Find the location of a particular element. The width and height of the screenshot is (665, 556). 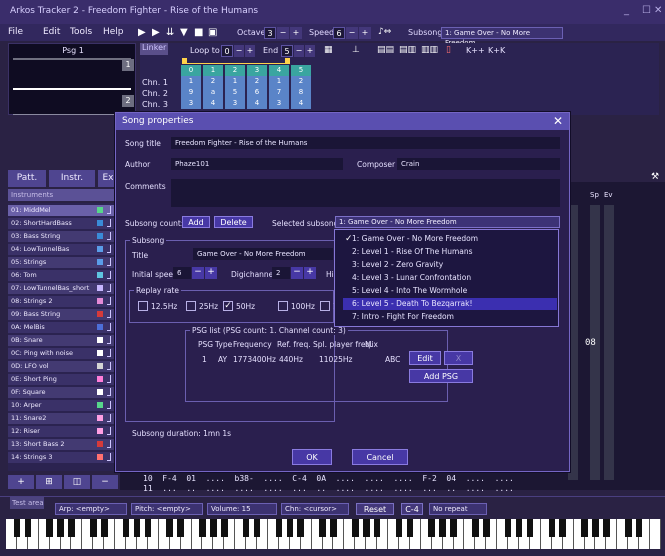

selected-subsong-select: 1: Game Over - No More Freedom is located at coordinates (447, 222).